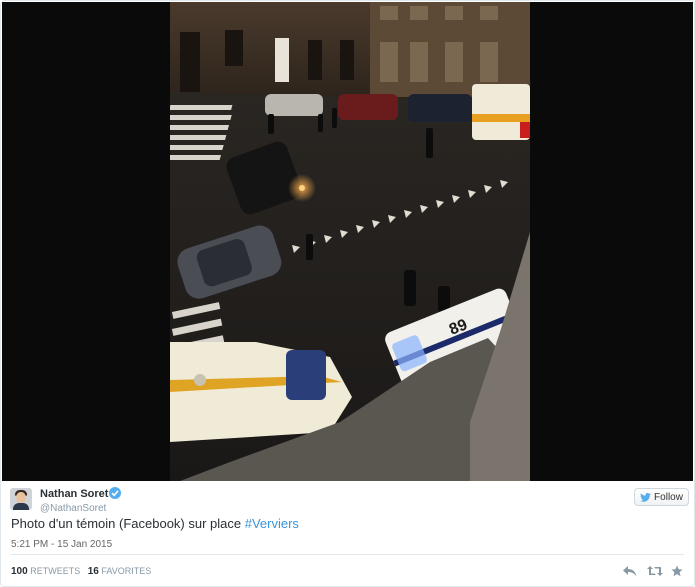 This screenshot has height=587, width=695. What do you see at coordinates (630, 570) in the screenshot?
I see `reply-icon` at bounding box center [630, 570].